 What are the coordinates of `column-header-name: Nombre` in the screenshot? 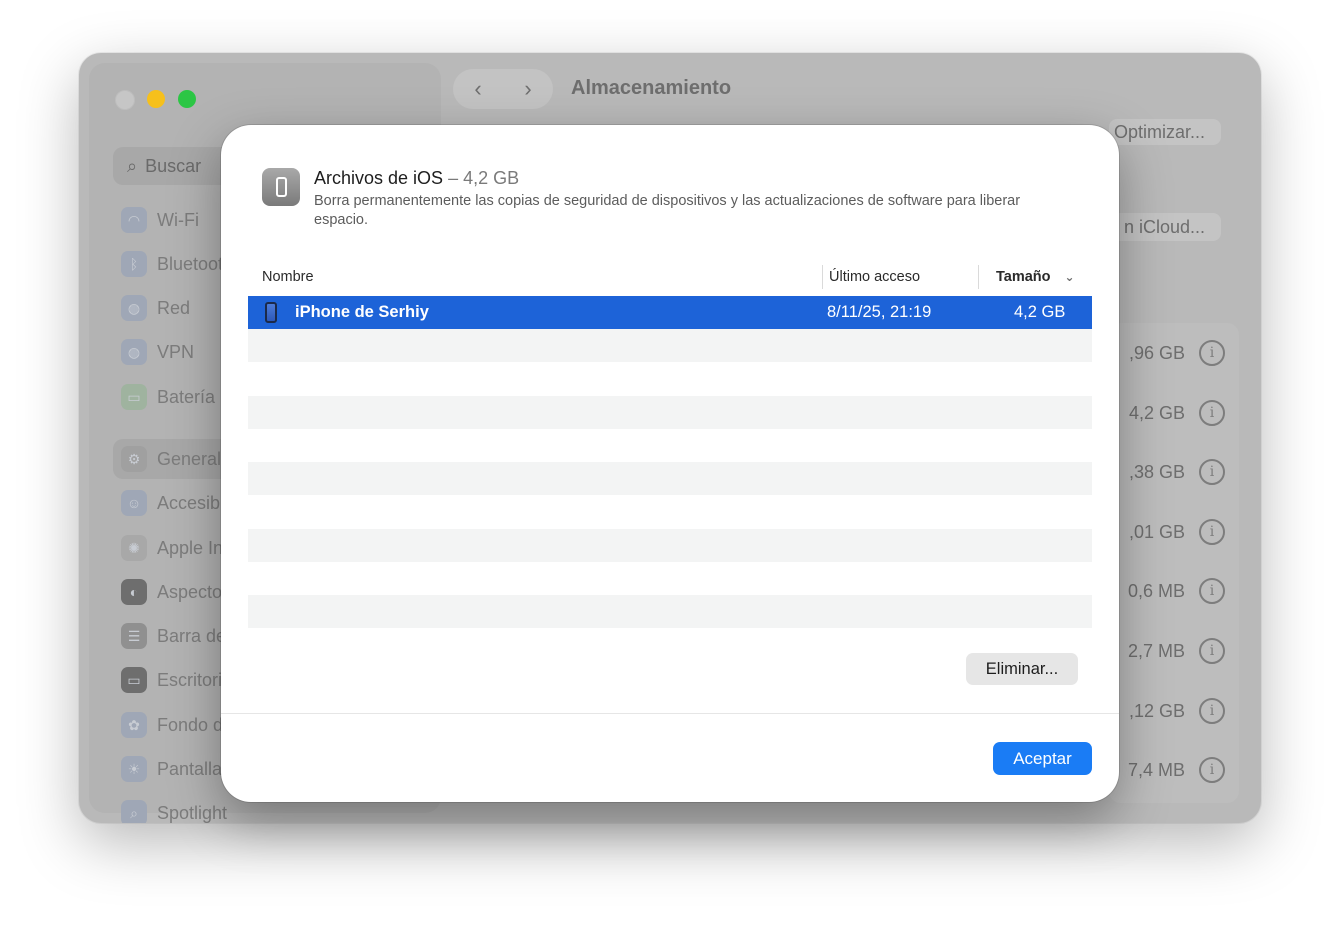 It's located at (288, 277).